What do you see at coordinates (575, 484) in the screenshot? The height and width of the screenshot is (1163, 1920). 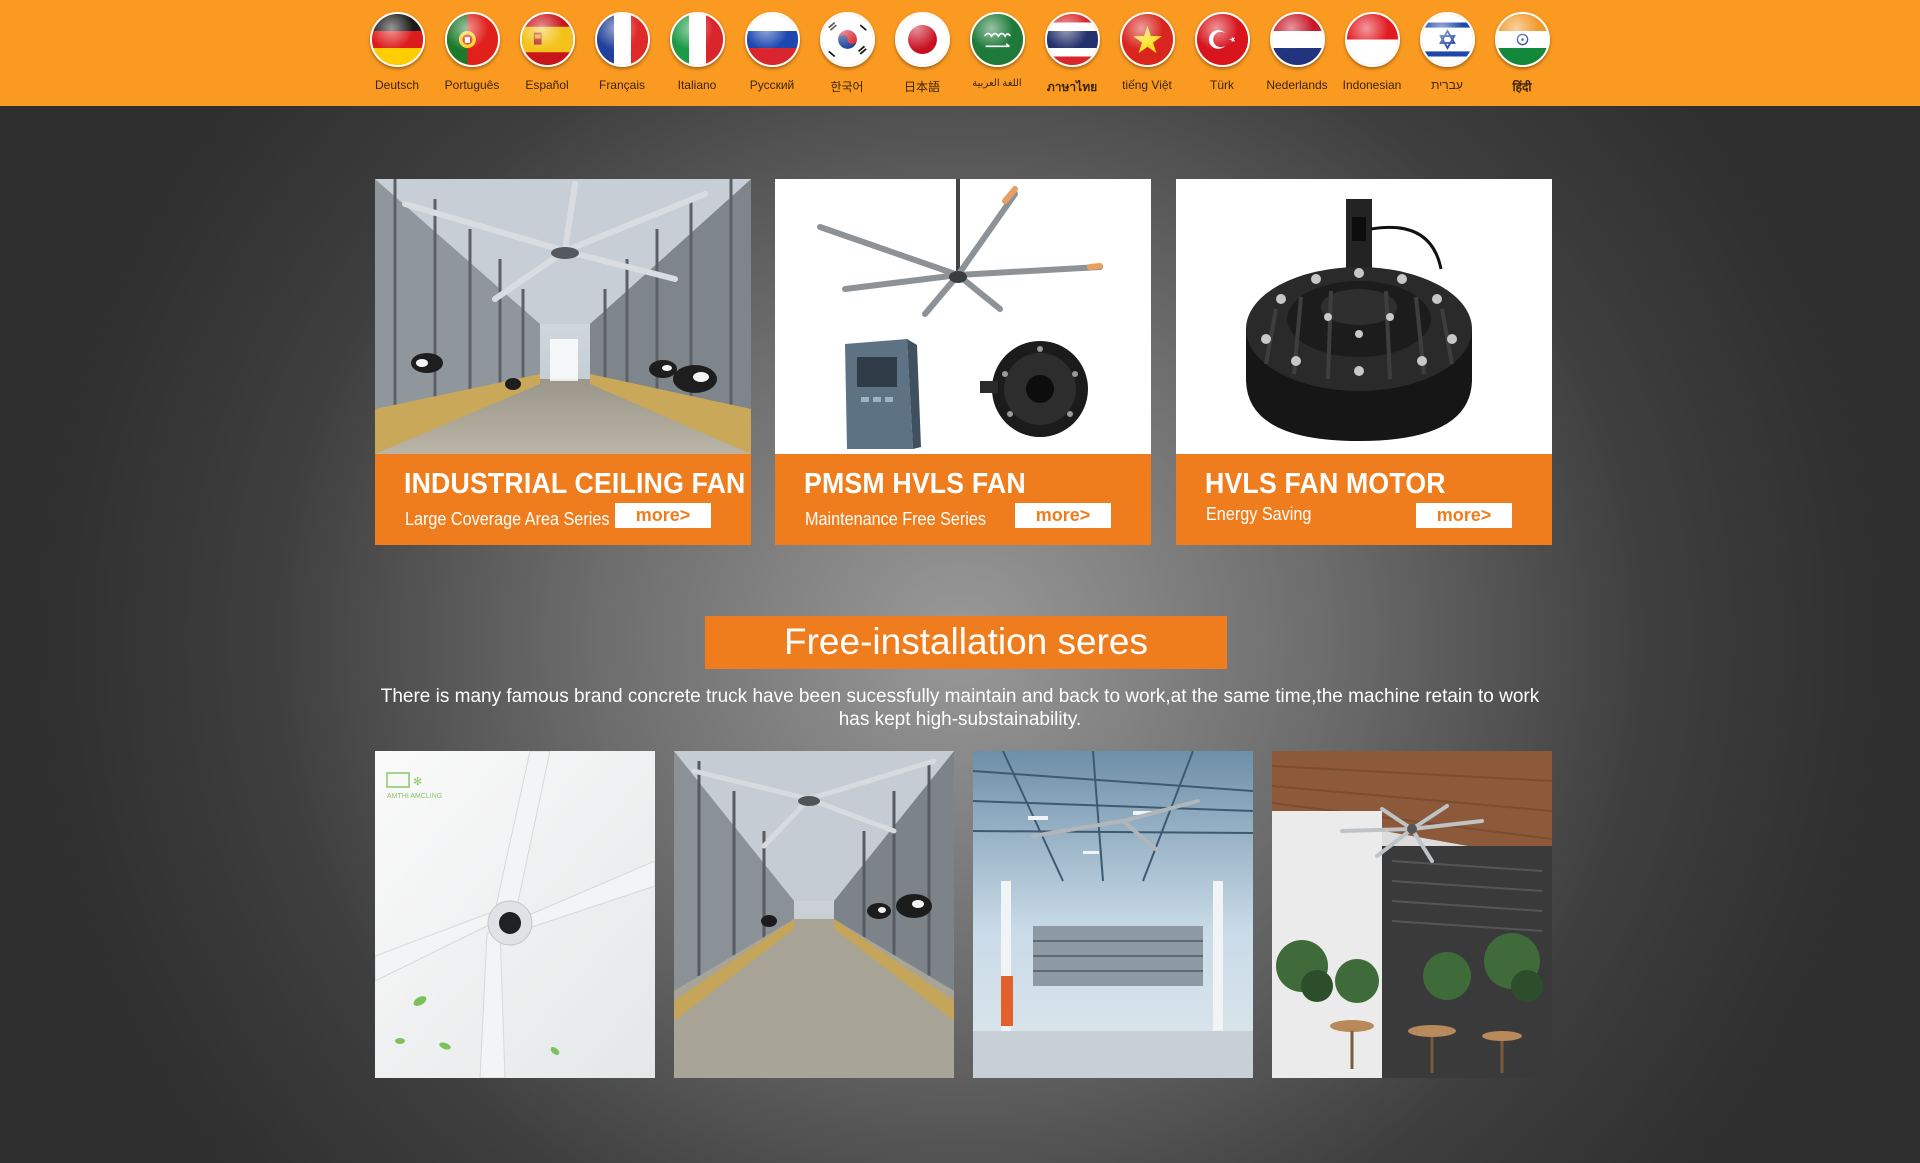 I see `card-title: INDUSTRIAL CEILING FAN` at bounding box center [575, 484].